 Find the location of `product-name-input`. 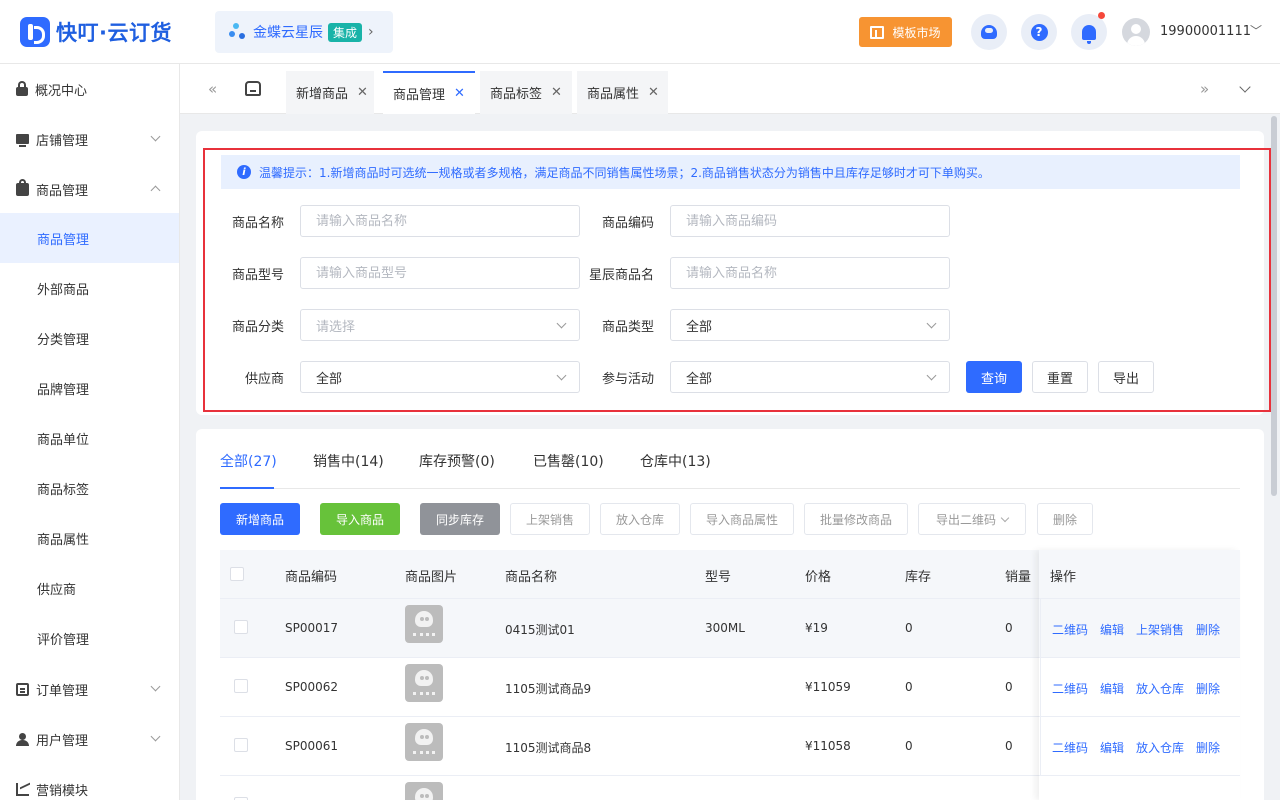

product-name-input is located at coordinates (447, 221).